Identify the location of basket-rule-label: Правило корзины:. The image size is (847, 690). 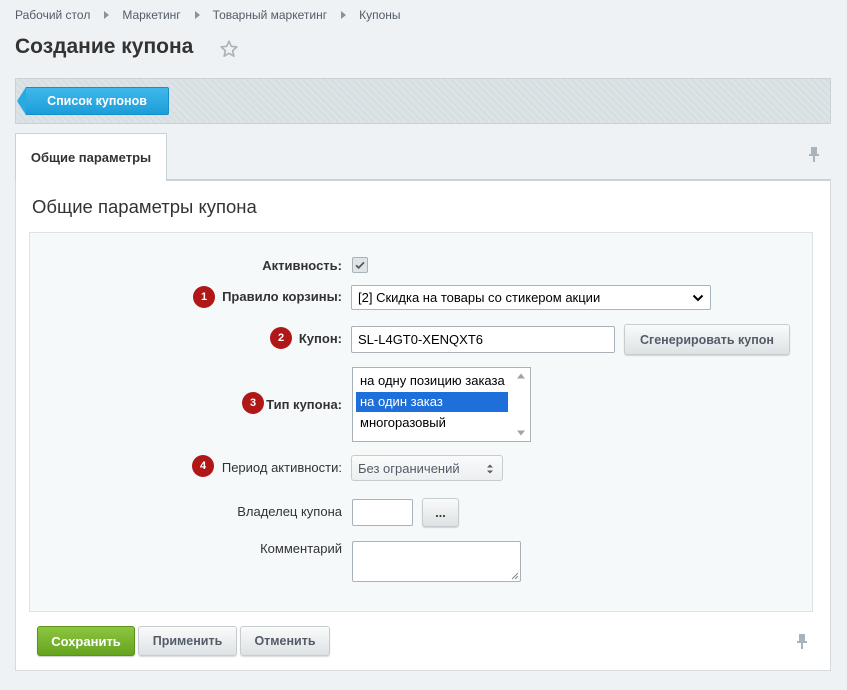
(282, 296).